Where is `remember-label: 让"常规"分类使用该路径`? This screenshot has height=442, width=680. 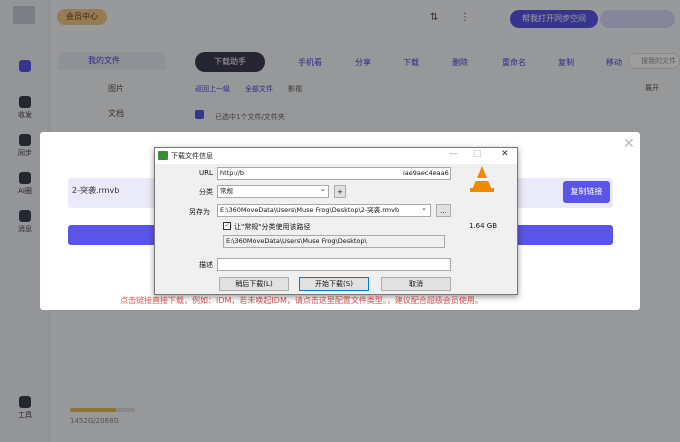
remember-label: 让"常规"分类使用该路径 is located at coordinates (272, 227).